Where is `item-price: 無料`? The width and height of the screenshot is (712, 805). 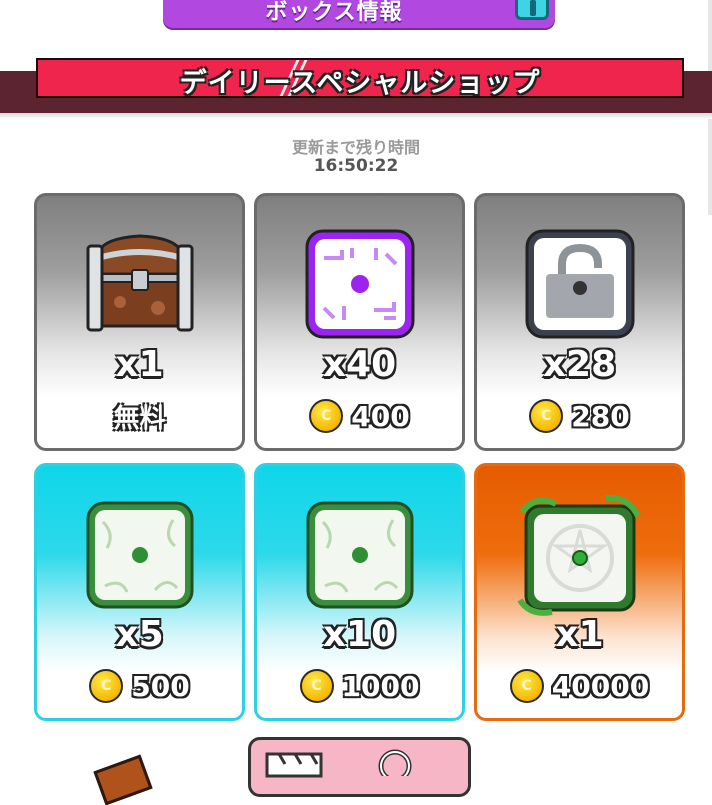
item-price: 無料 is located at coordinates (139, 416).